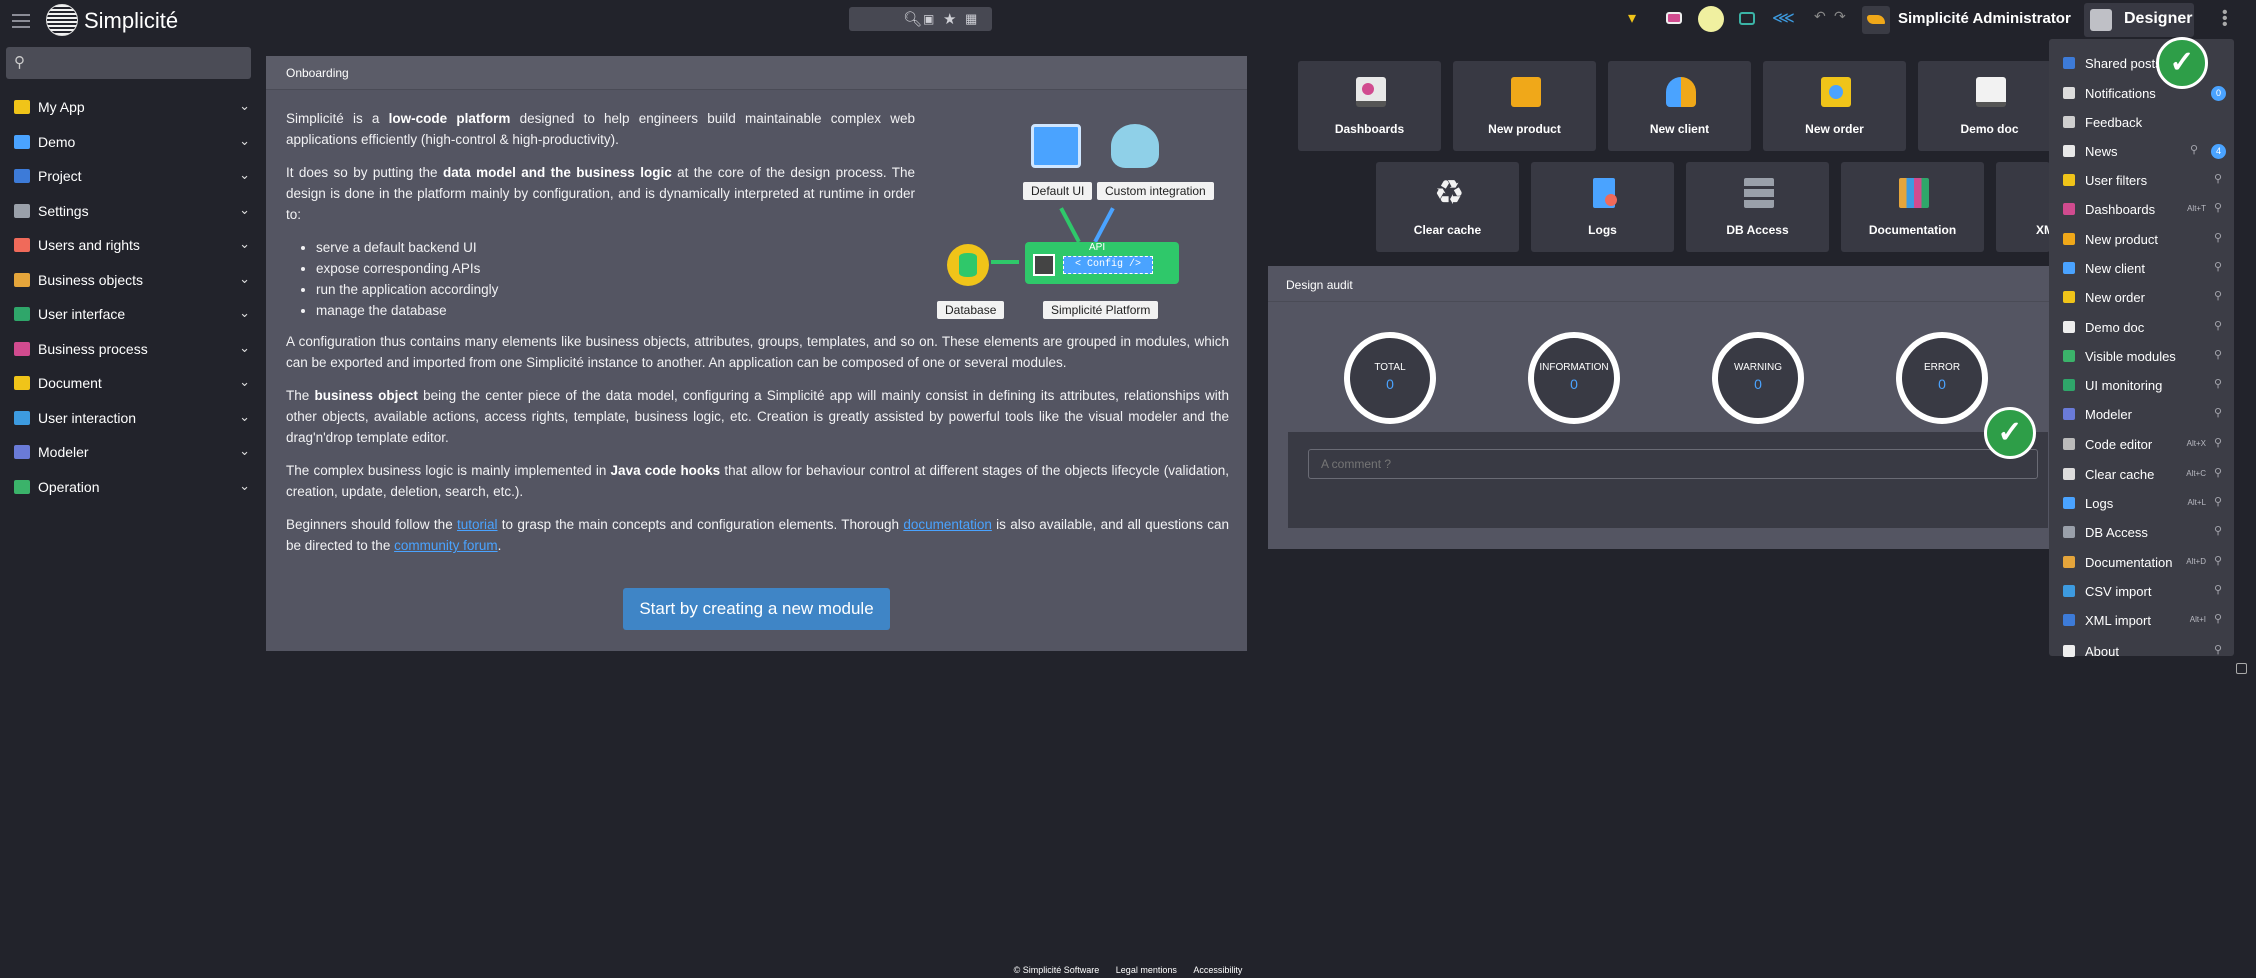 Image resolution: width=2256 pixels, height=978 pixels. I want to click on menu-item-code-editor: Code editor Alt+X ⚲, so click(2141, 444).